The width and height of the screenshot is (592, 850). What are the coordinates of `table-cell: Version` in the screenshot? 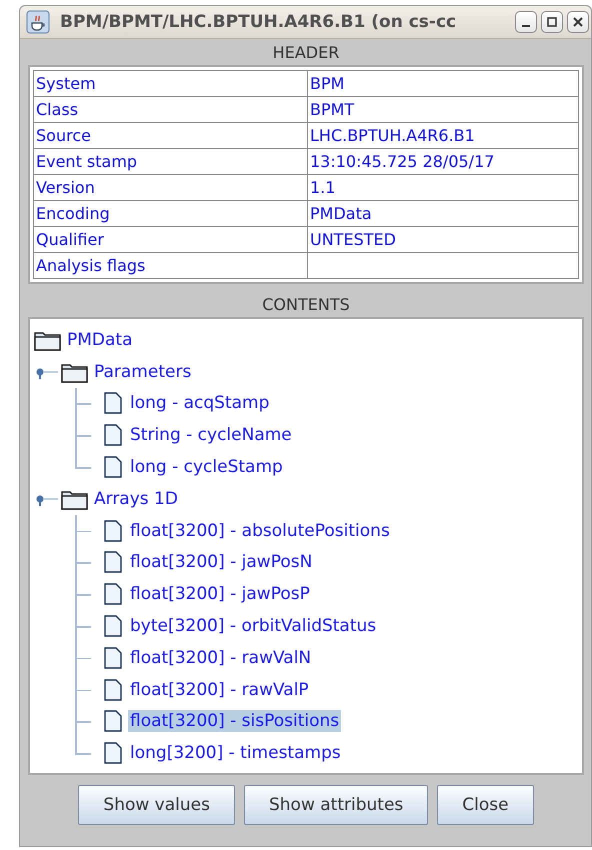 It's located at (170, 187).